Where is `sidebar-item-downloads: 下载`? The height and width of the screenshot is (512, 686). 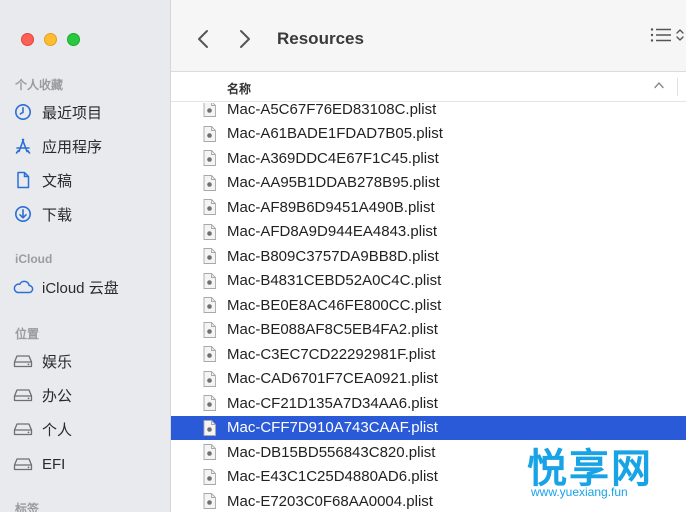 sidebar-item-downloads: 下载 is located at coordinates (88, 214).